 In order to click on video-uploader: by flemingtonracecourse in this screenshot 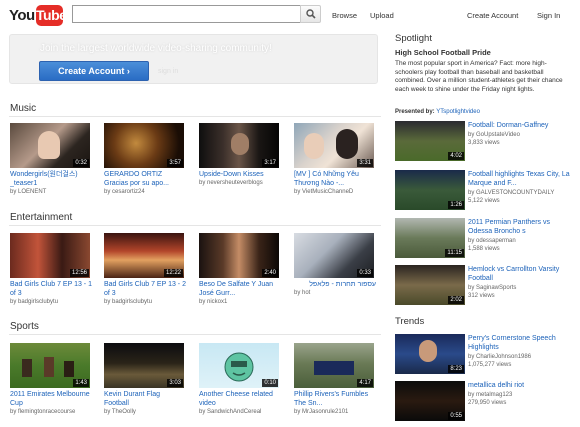, I will do `click(51, 412)`.